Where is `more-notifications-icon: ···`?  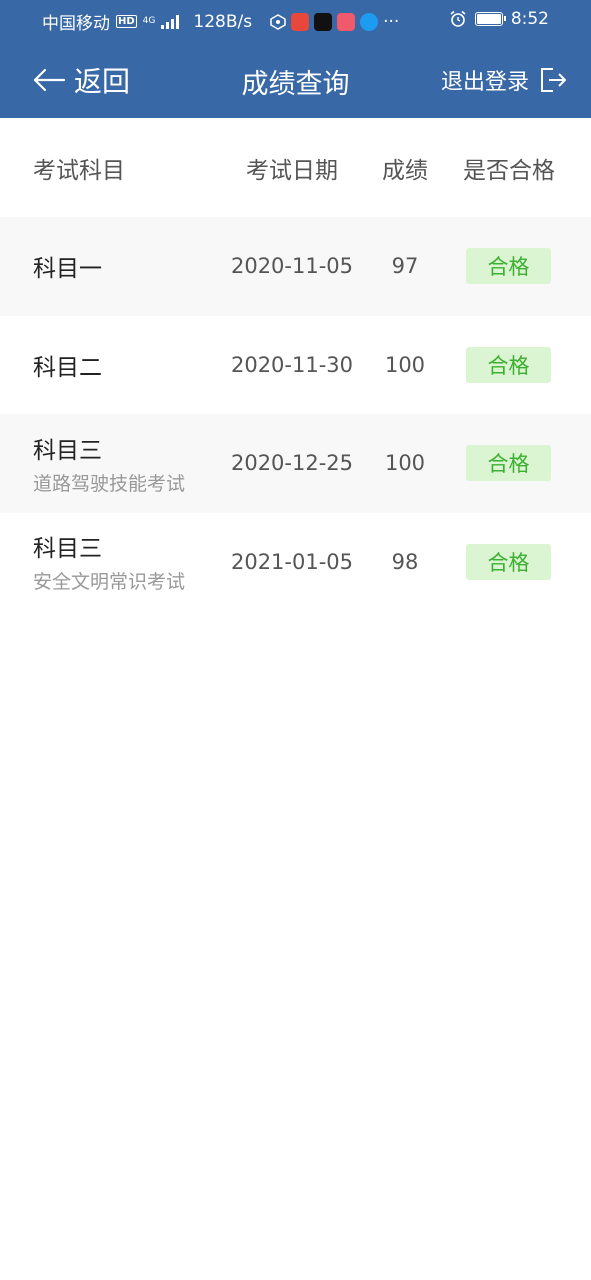 more-notifications-icon: ··· is located at coordinates (391, 21).